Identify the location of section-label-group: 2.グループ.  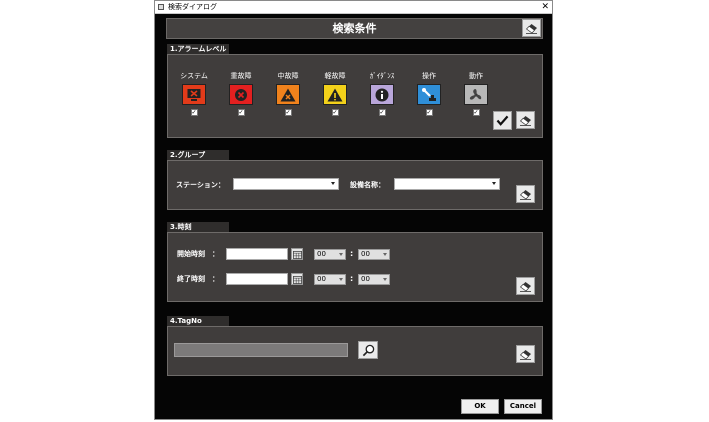
(198, 155).